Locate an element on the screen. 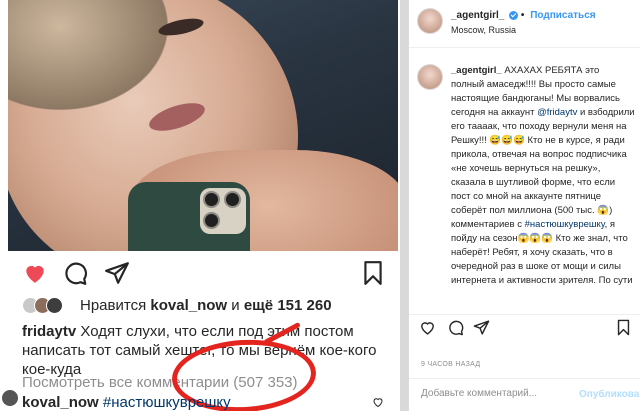  likes-user-link: koval_now is located at coordinates (188, 305).